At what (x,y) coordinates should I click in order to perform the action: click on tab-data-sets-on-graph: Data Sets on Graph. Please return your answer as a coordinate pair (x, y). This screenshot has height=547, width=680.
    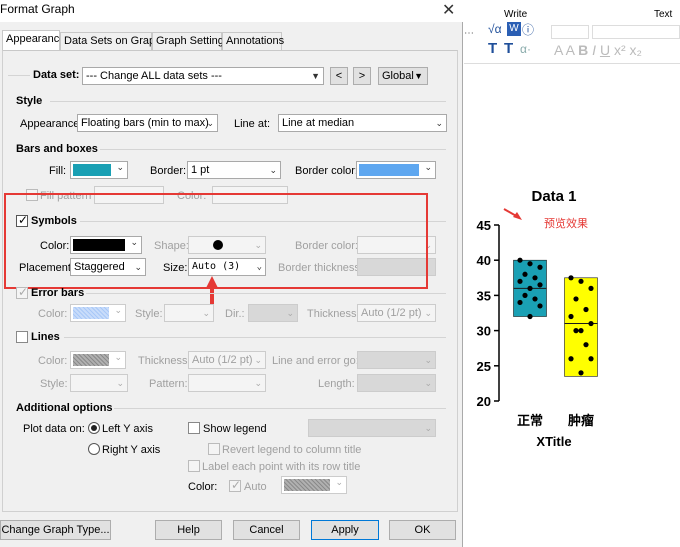
    Looking at the image, I should click on (110, 41).